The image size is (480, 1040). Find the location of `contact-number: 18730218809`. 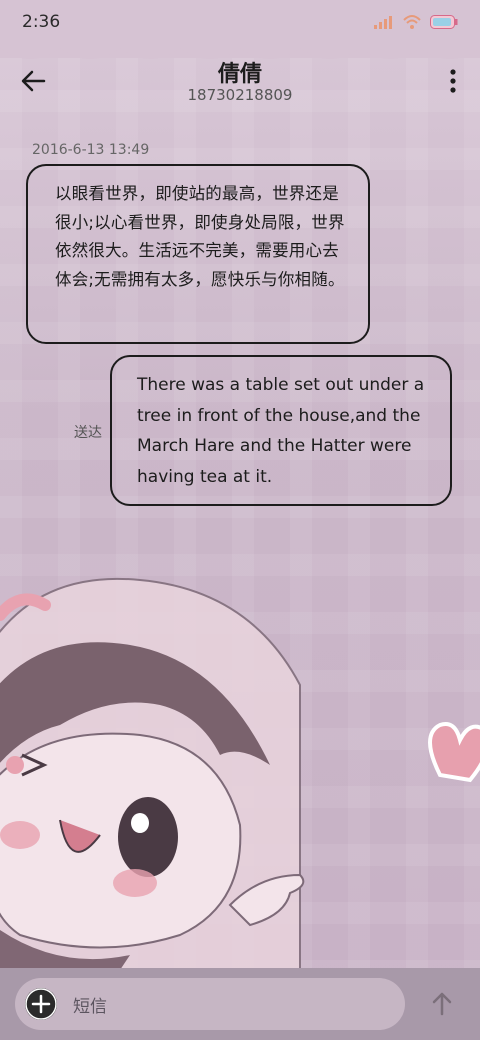

contact-number: 18730218809 is located at coordinates (240, 95).